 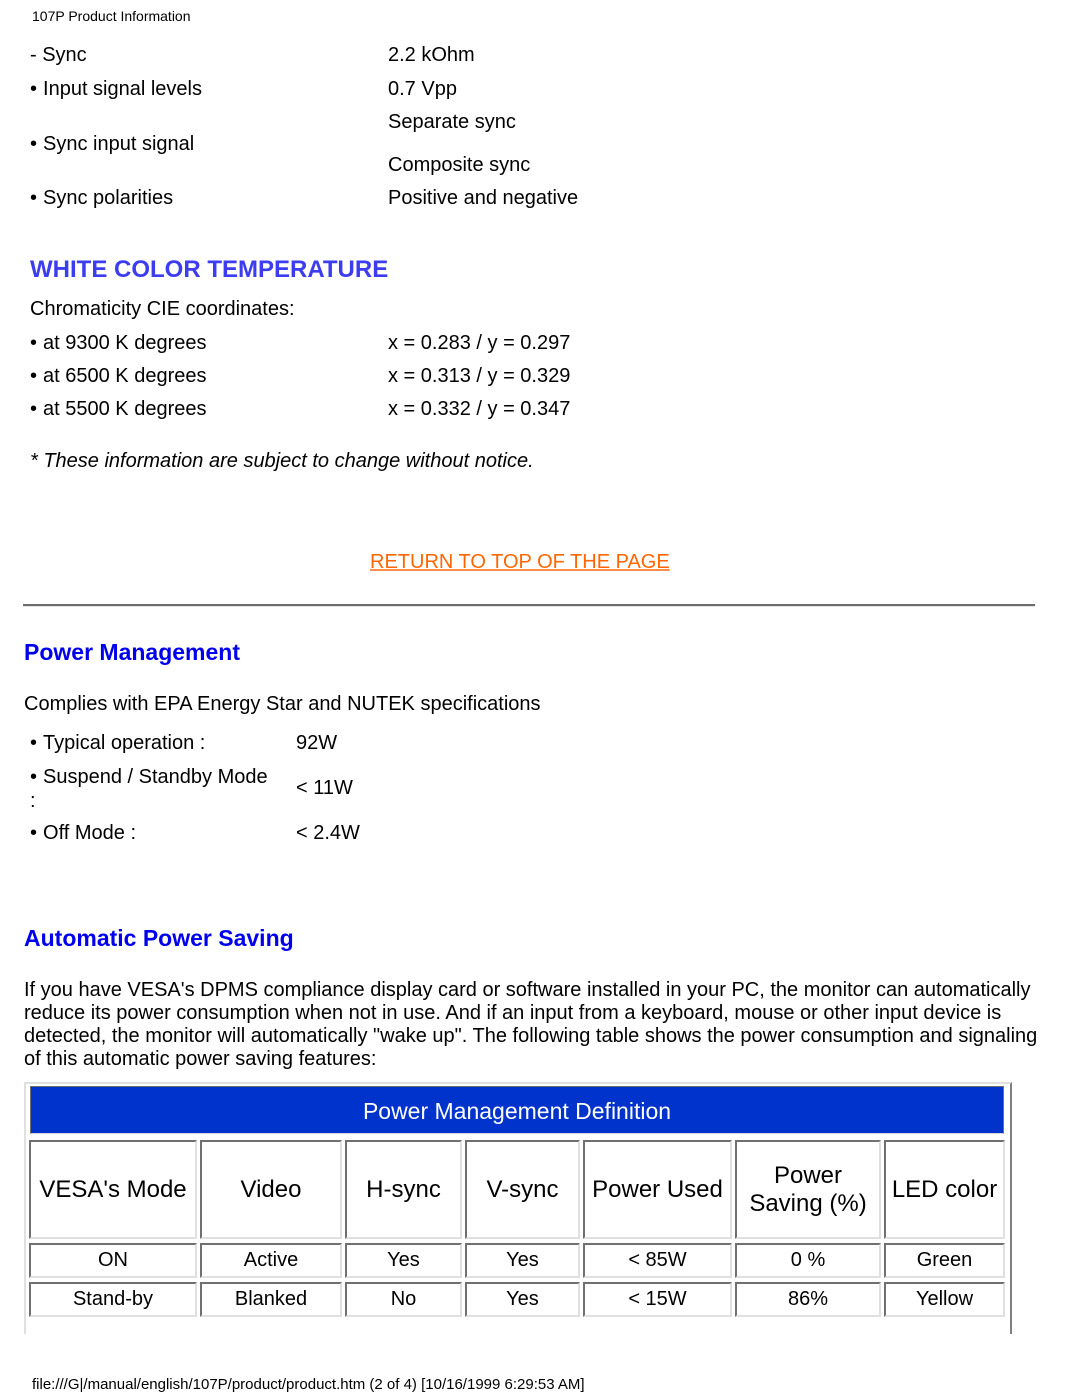 What do you see at coordinates (944, 1260) in the screenshot?
I see `table-cell: Green` at bounding box center [944, 1260].